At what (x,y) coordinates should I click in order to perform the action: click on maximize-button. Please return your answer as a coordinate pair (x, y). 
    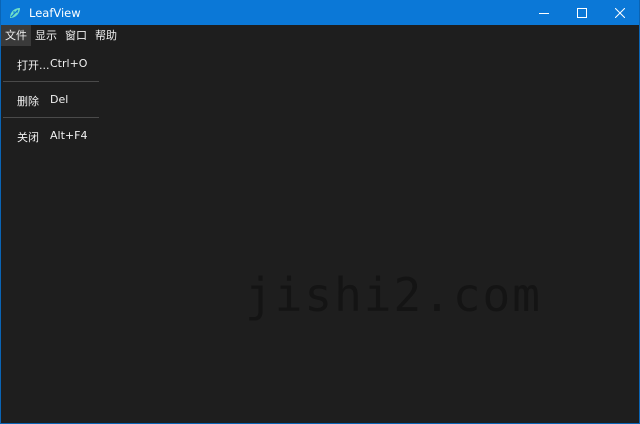
    Looking at the image, I should click on (582, 12).